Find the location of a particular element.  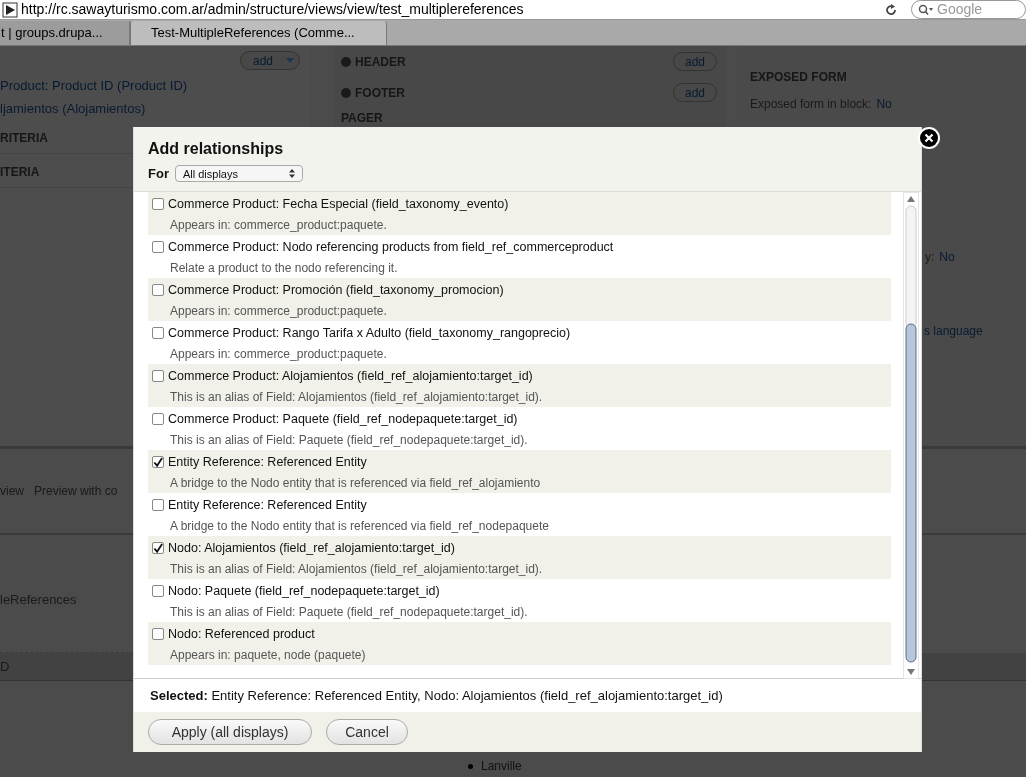

caret-icon is located at coordinates (290, 60).